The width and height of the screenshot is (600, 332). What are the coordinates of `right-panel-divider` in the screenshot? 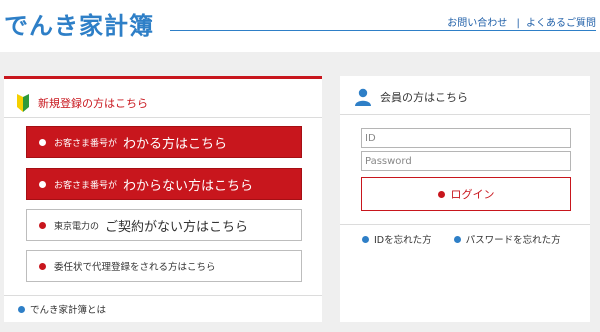 It's located at (465, 114).